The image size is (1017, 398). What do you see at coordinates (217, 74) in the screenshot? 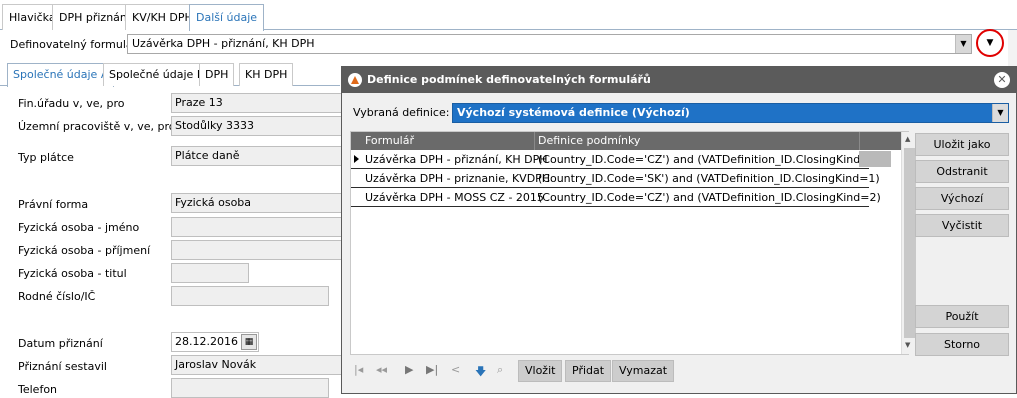
I see `tab-dph: DPH` at bounding box center [217, 74].